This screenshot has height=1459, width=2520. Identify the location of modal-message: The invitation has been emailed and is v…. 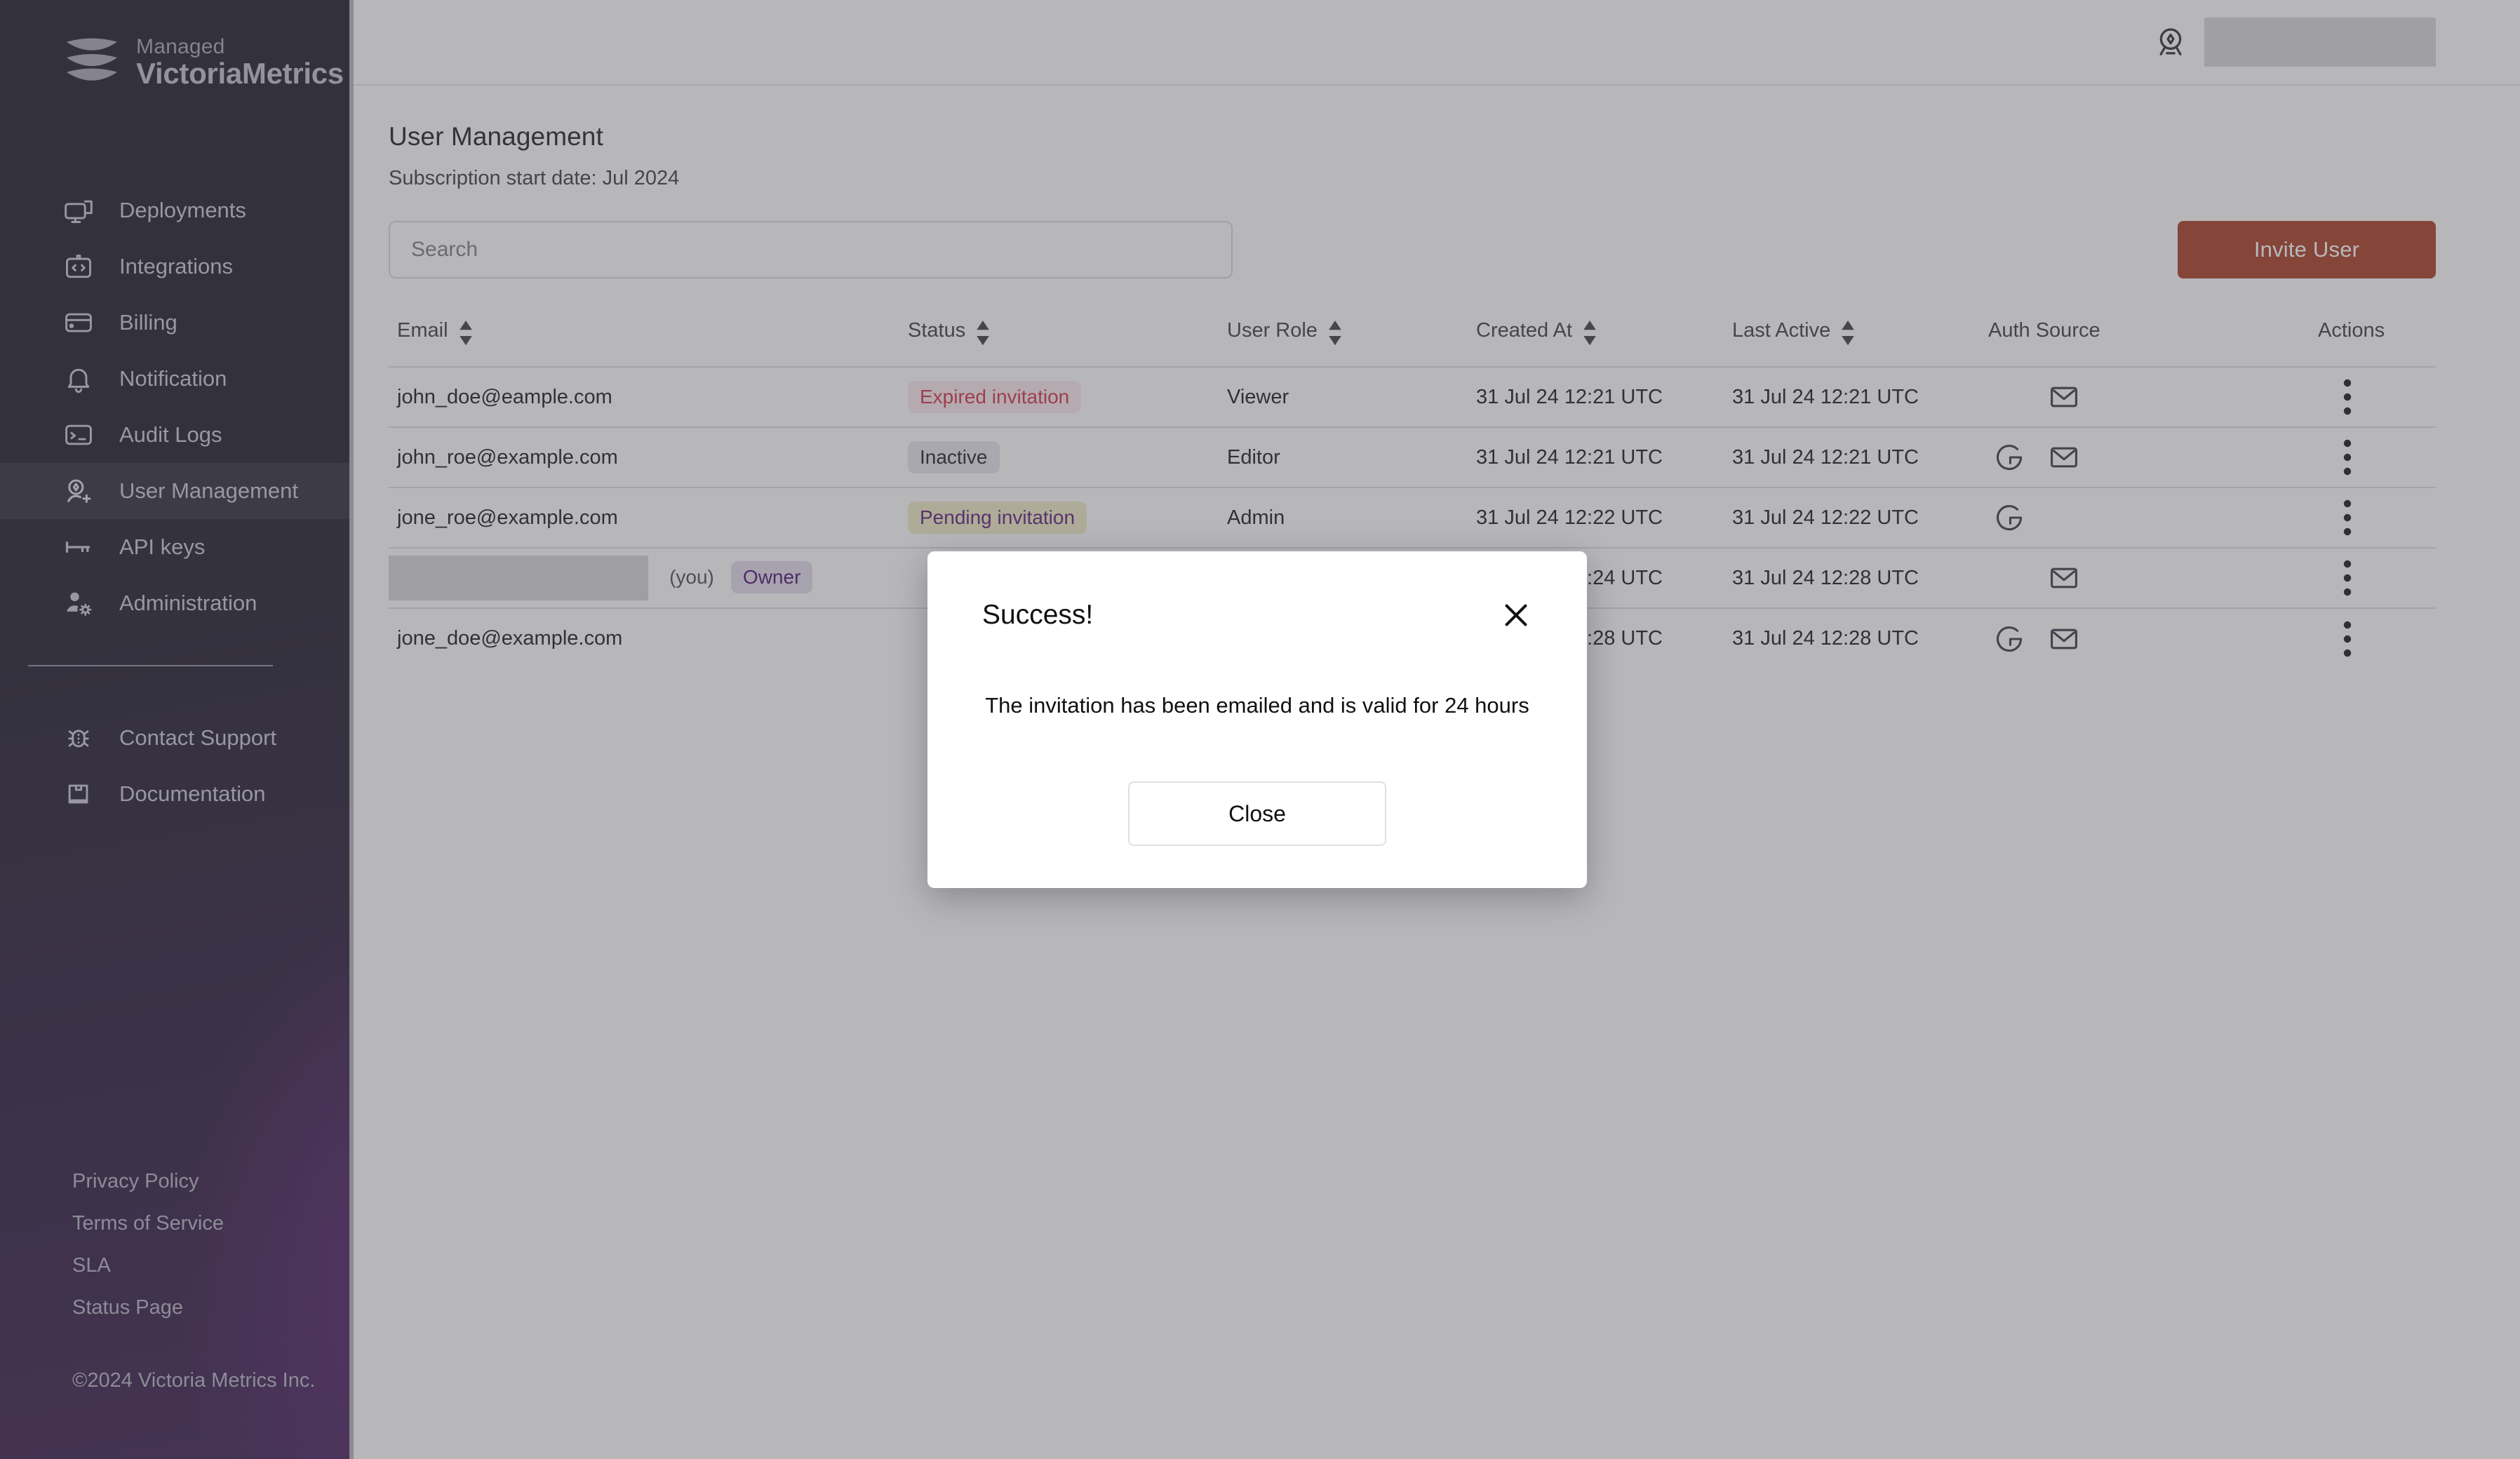
(1257, 705).